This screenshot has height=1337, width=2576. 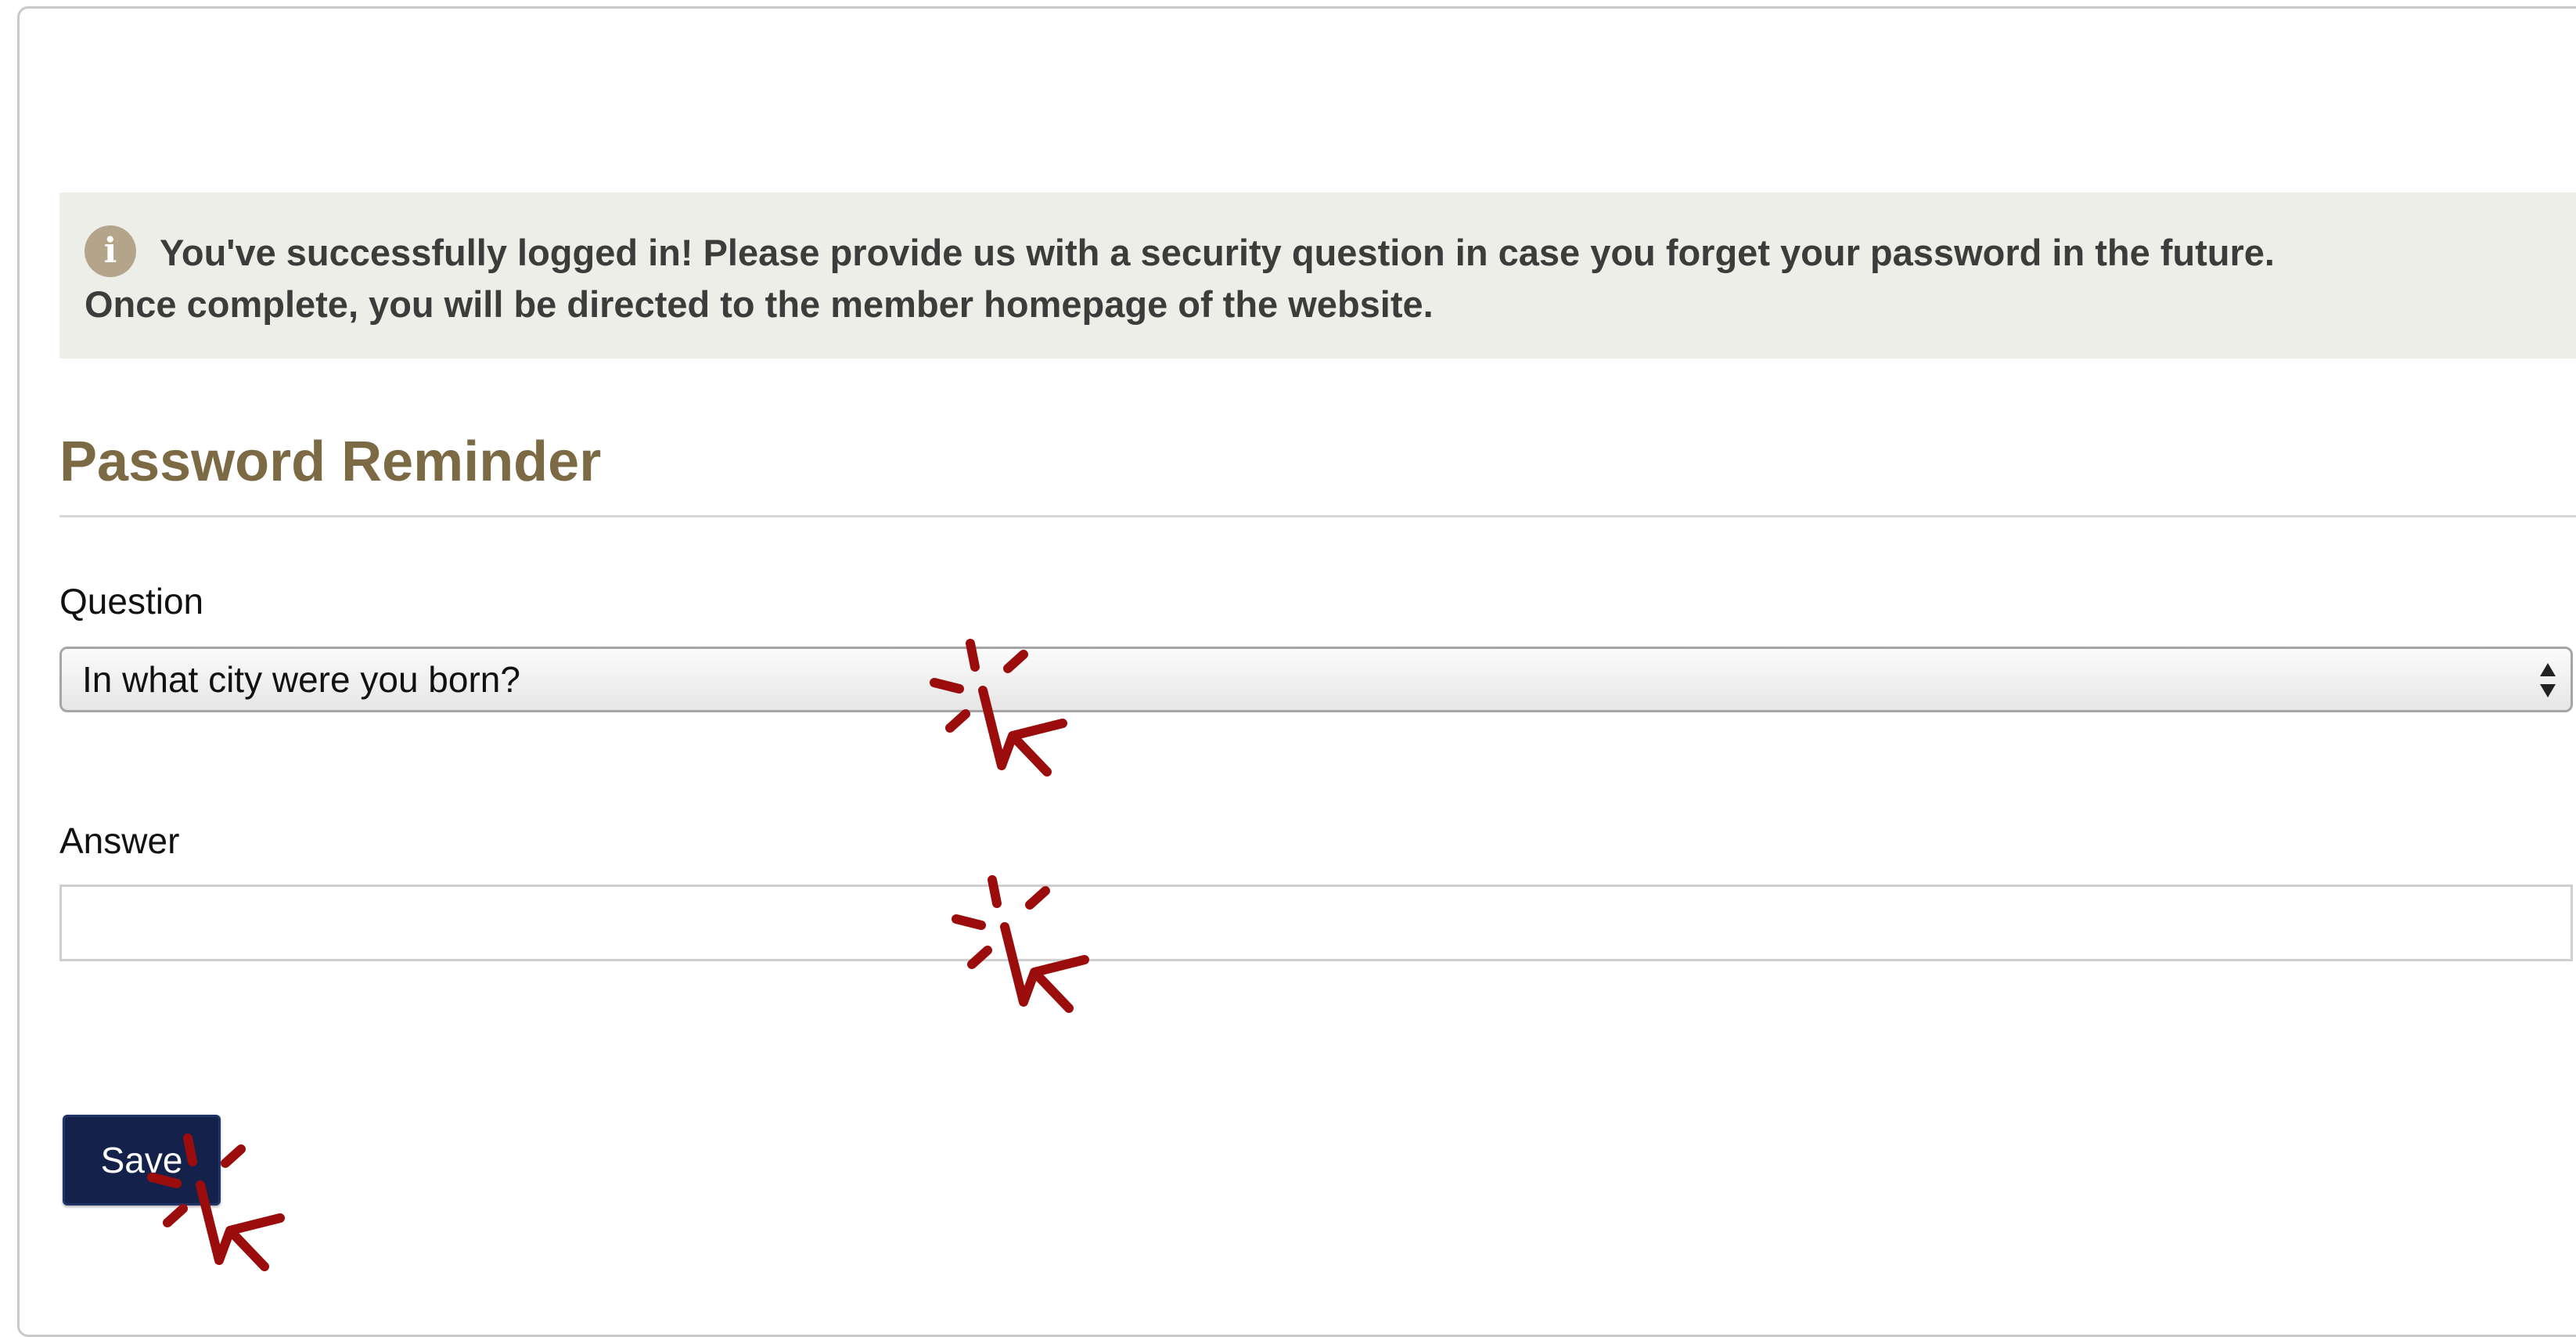 I want to click on select-arrows-icon, so click(x=2548, y=680).